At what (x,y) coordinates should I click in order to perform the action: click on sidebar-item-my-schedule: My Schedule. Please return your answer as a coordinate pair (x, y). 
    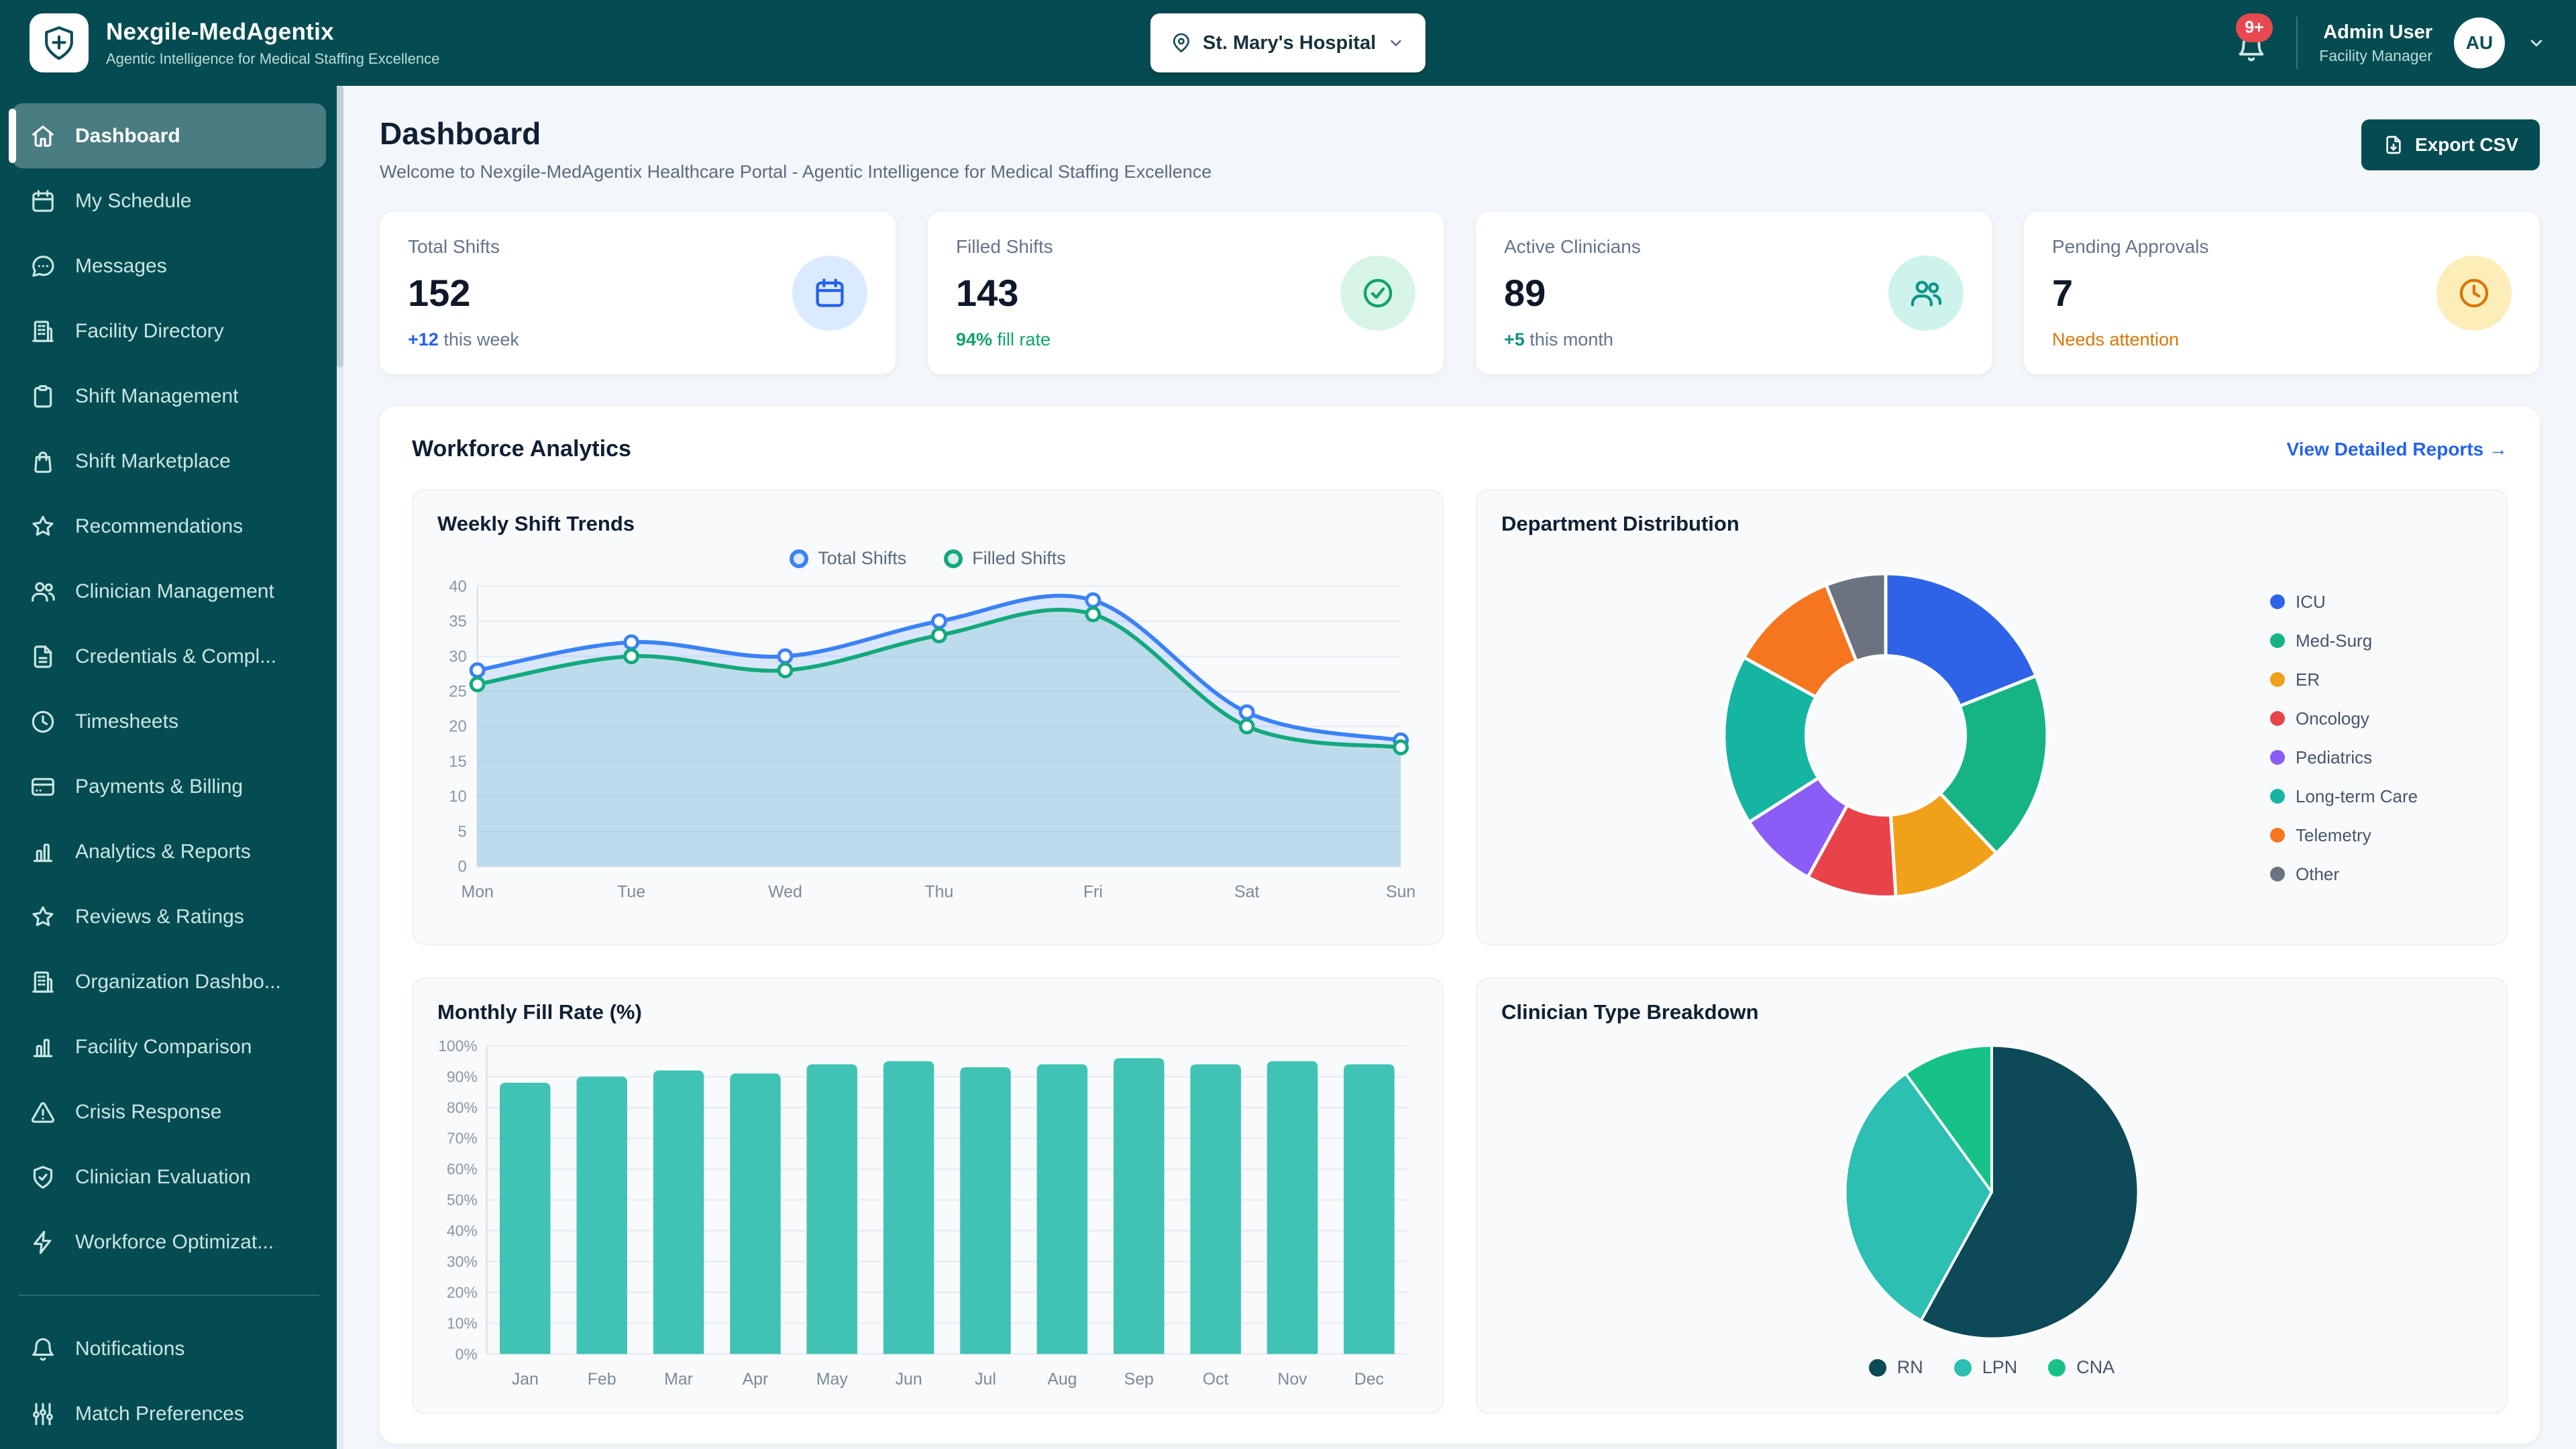
    Looking at the image, I should click on (169, 200).